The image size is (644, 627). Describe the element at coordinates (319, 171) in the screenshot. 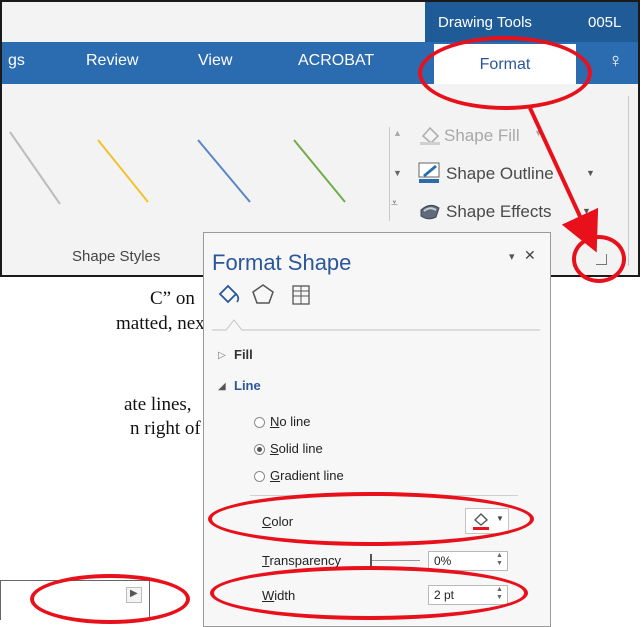

I see `style-swatch-green` at that location.